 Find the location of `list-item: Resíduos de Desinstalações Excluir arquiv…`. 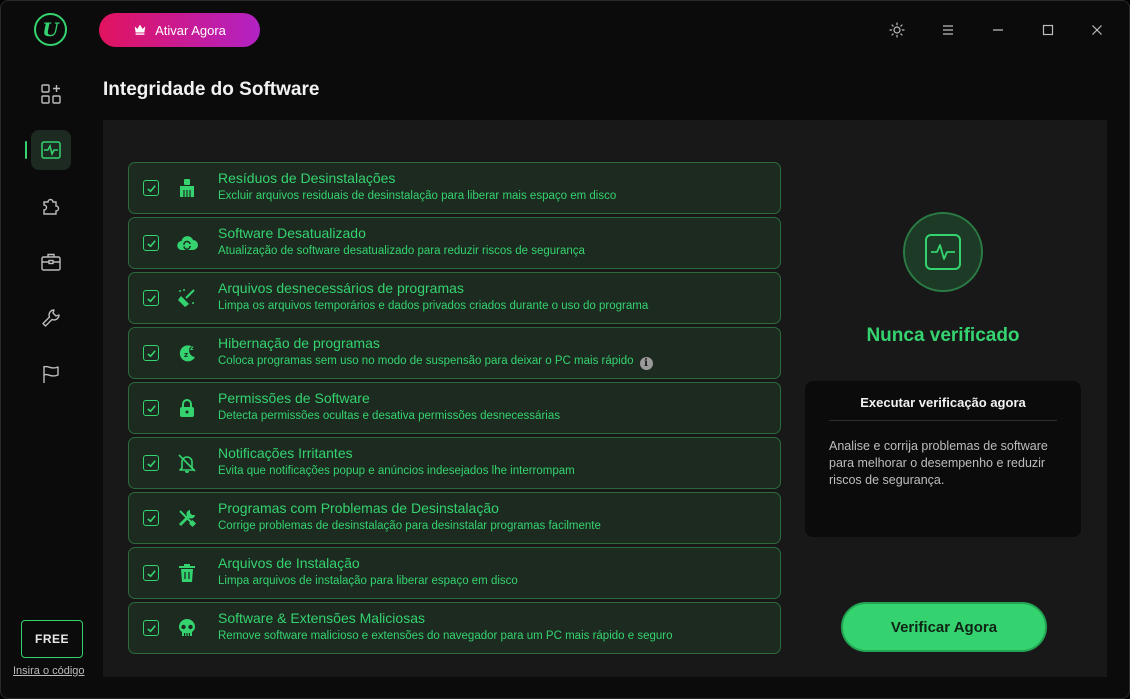

list-item: Resíduos de Desinstalações Excluir arquiv… is located at coordinates (454, 188).